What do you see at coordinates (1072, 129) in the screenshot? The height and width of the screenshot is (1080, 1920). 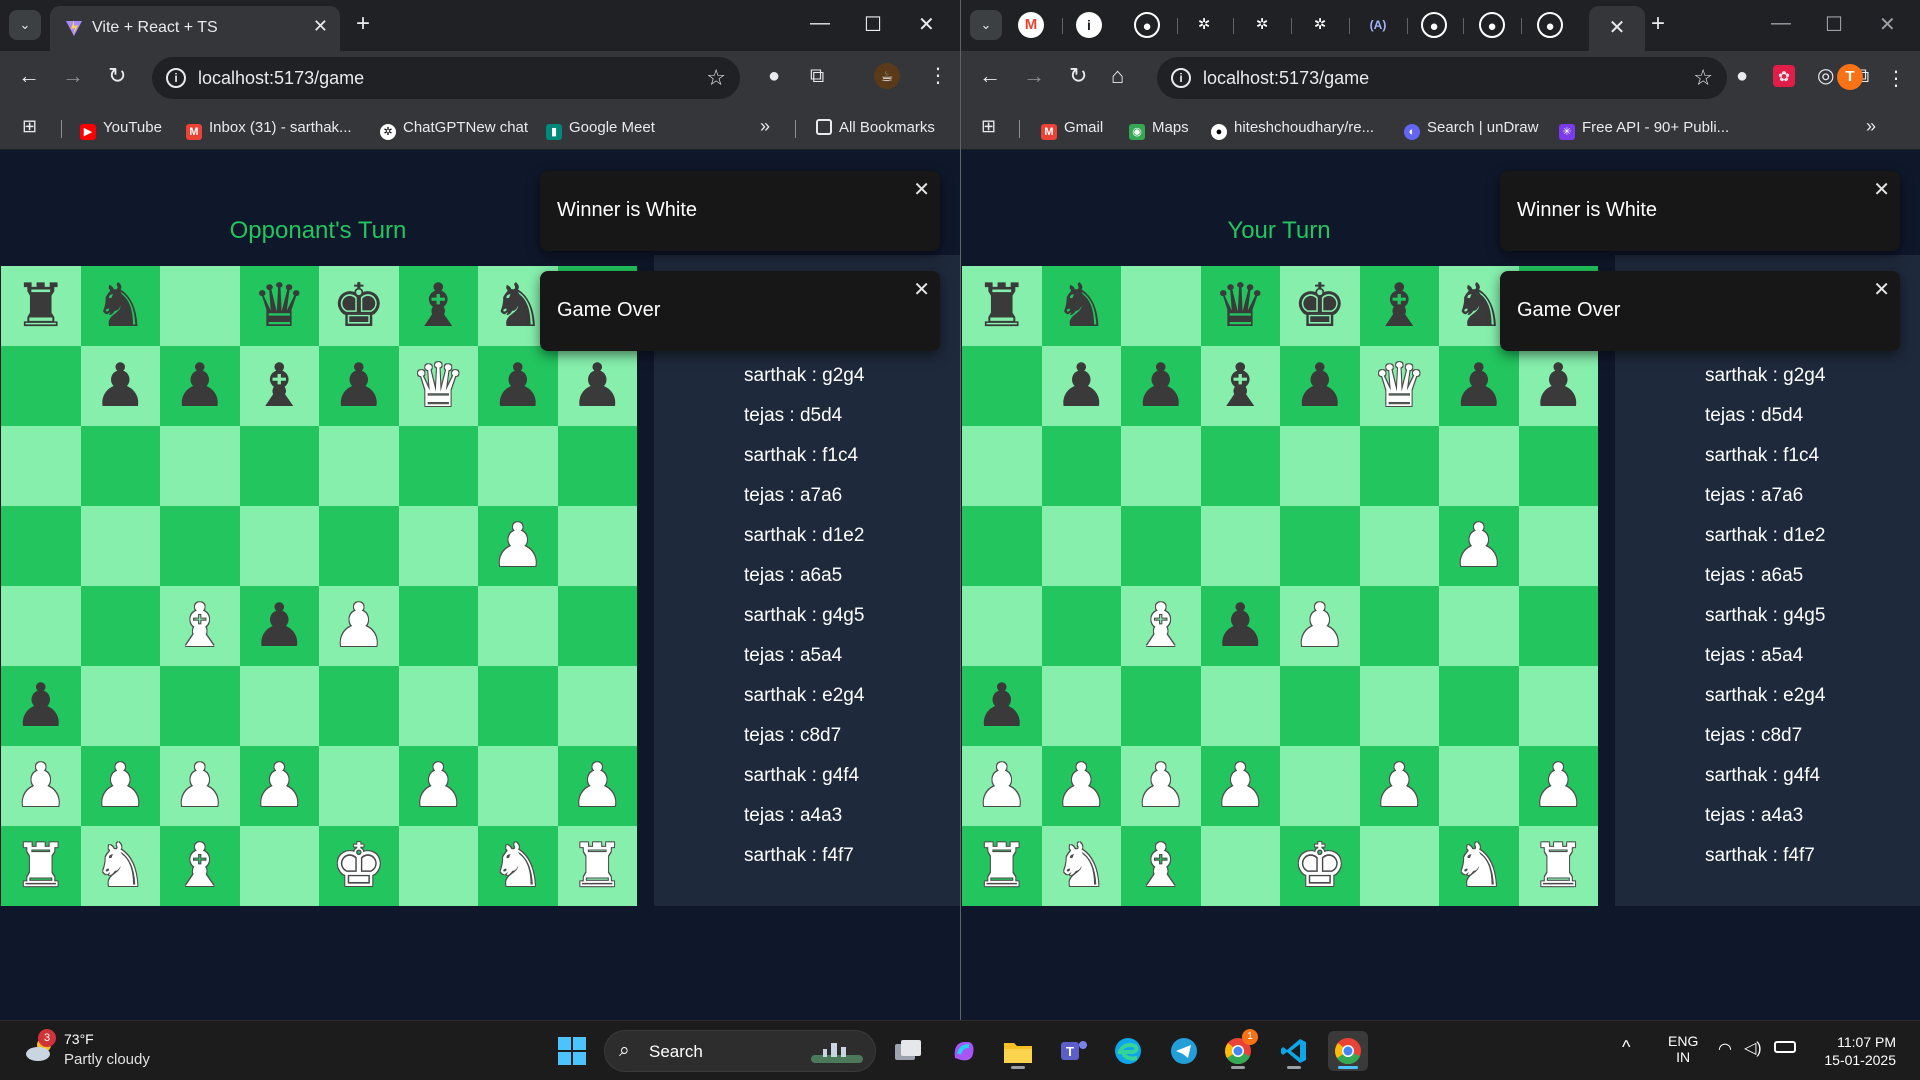 I see `bookmark-gmail: M Gmail` at bounding box center [1072, 129].